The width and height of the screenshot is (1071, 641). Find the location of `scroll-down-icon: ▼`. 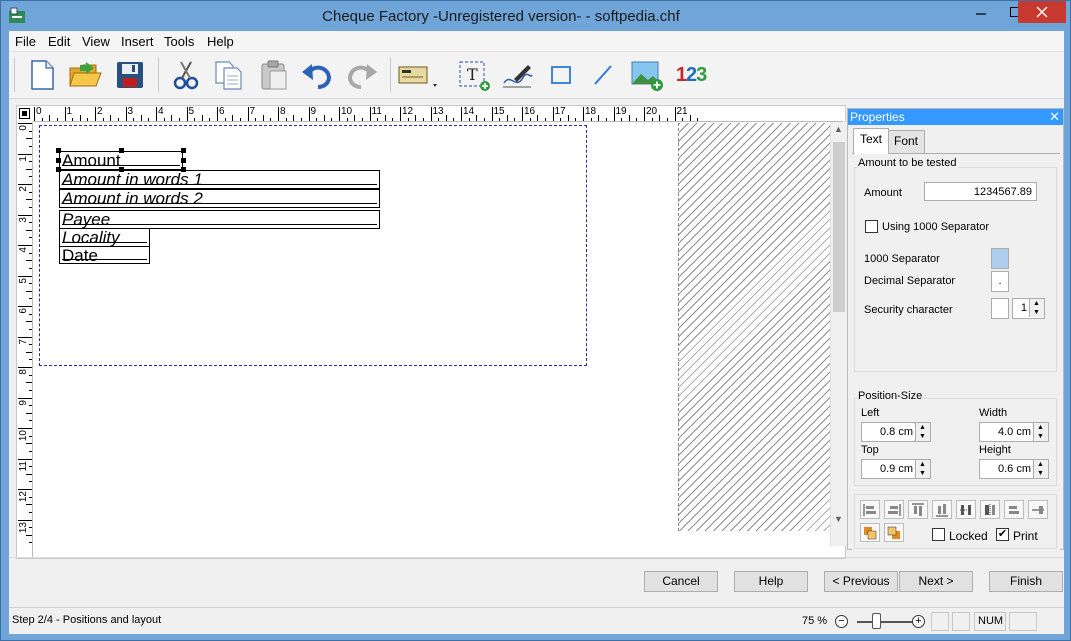

scroll-down-icon: ▼ is located at coordinates (838, 519).